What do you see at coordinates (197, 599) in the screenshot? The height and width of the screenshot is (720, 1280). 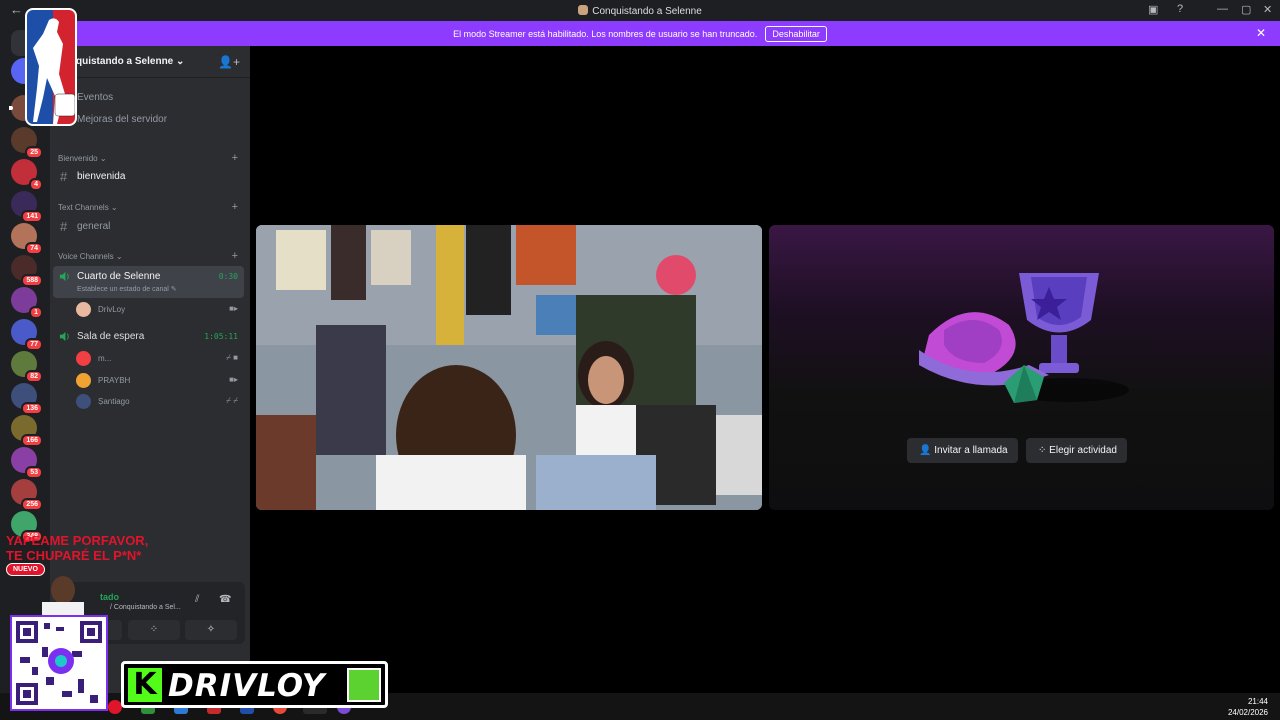 I see `noise-suppression-icon: ⫽` at bounding box center [197, 599].